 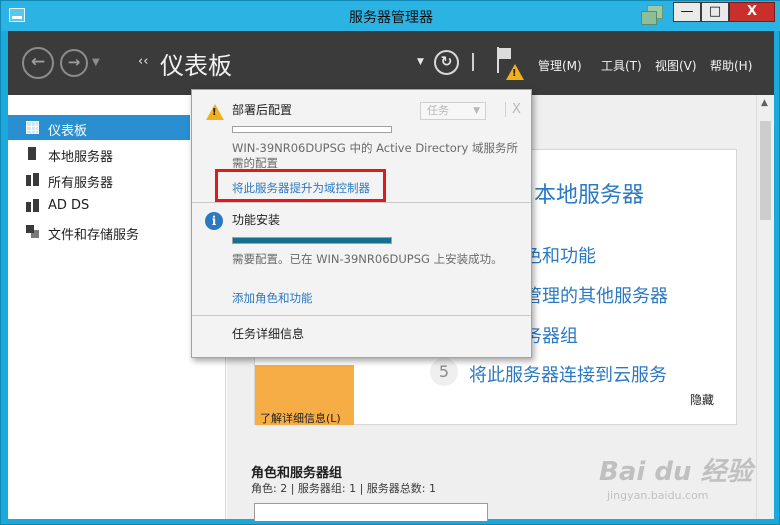 What do you see at coordinates (143, 61) in the screenshot?
I see `breadcrumb-arrows-icon: ‹‹` at bounding box center [143, 61].